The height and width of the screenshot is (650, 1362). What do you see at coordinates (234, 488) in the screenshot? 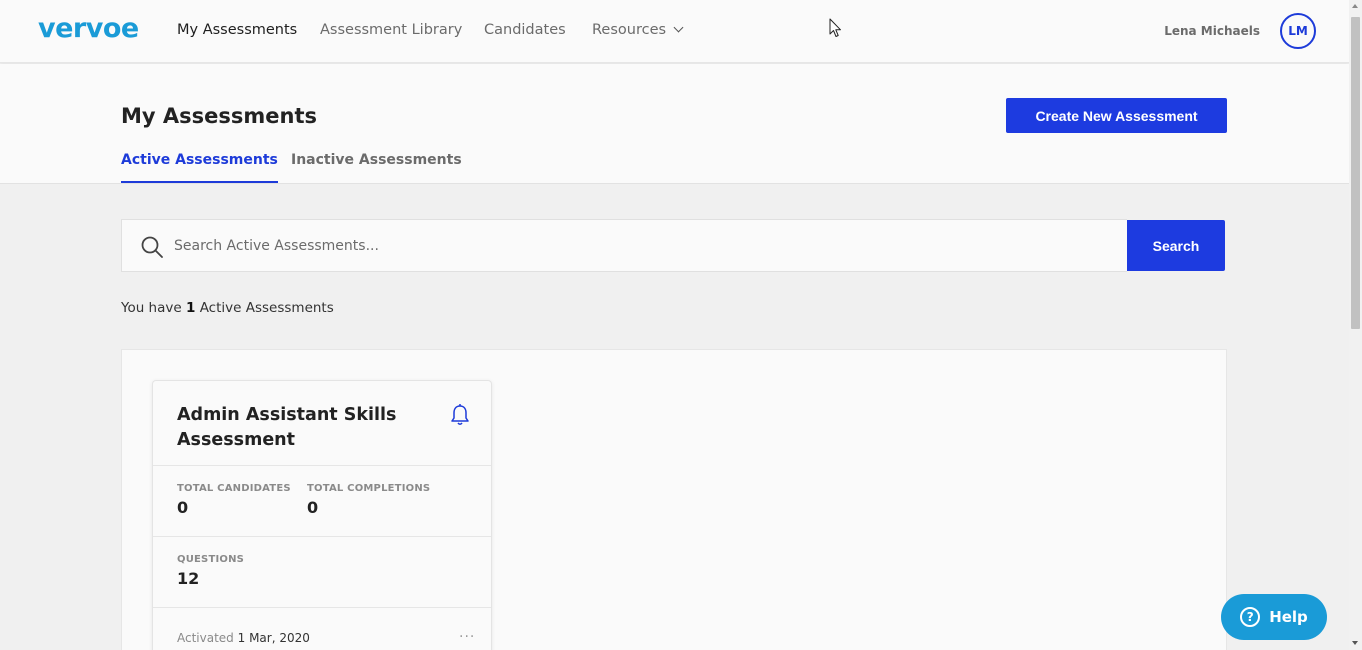
I see `total-candidates-label: TOTAL CANDIDATES` at bounding box center [234, 488].